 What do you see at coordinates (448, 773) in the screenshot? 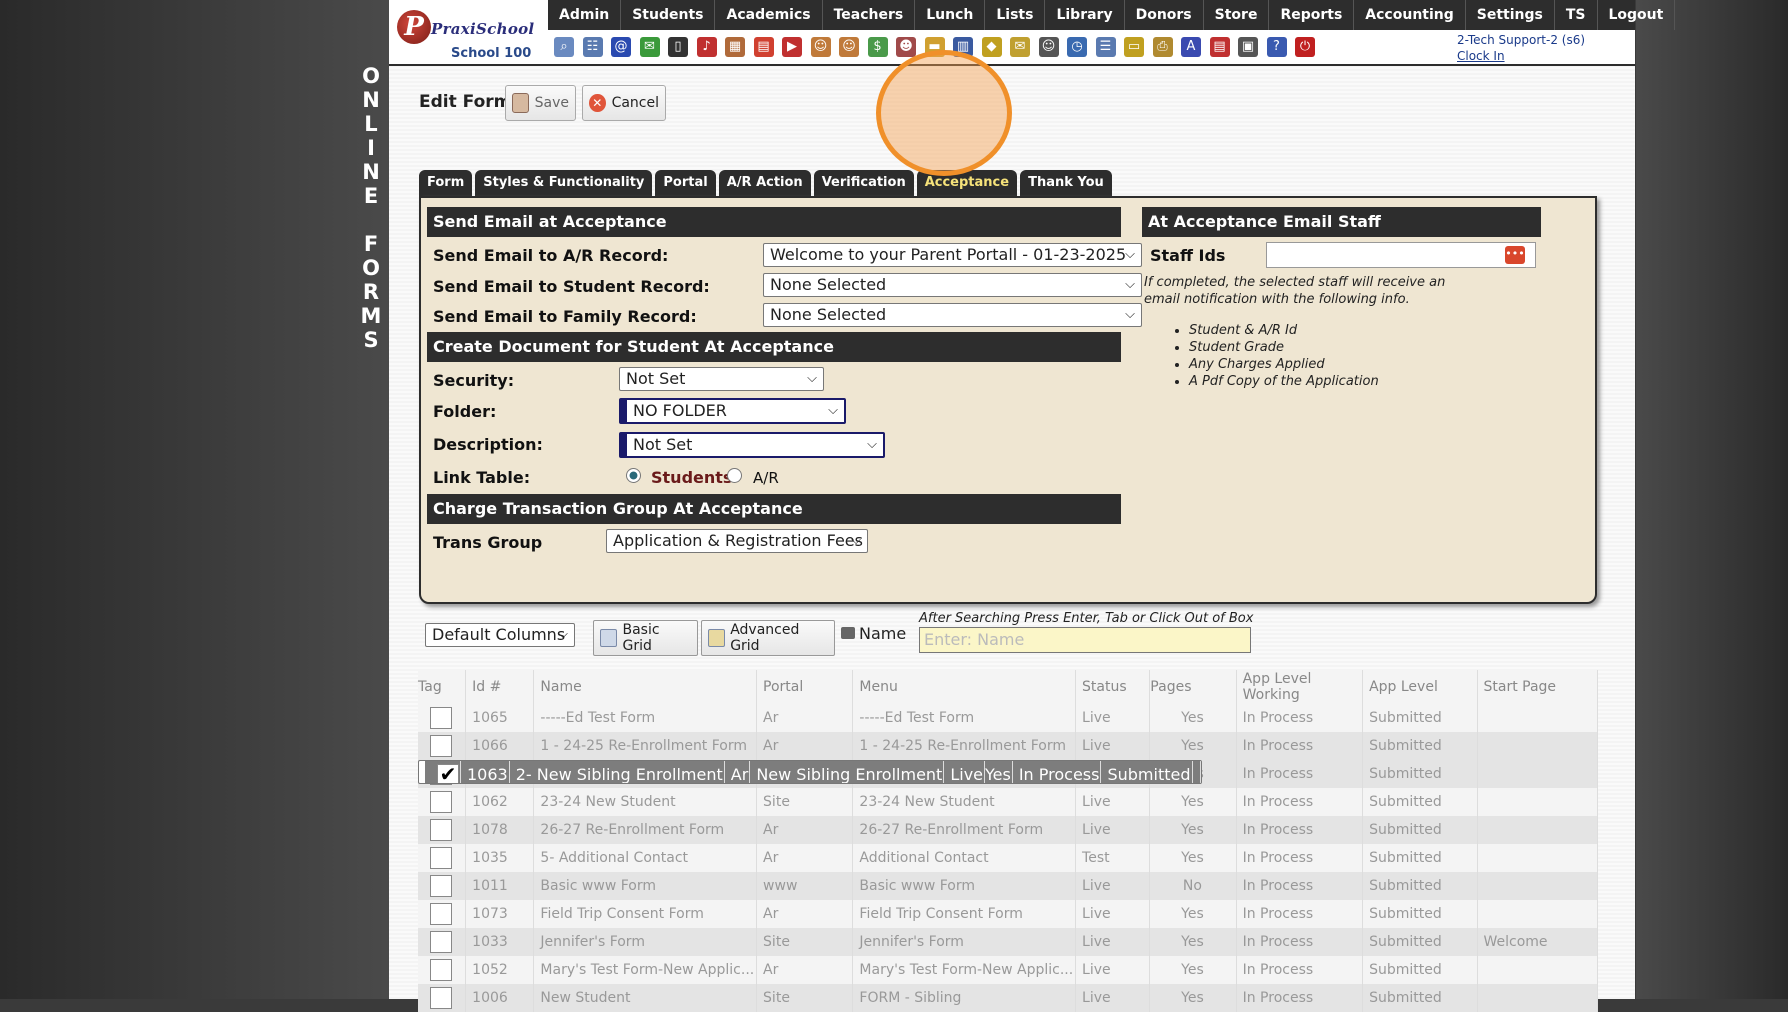
I see `row-checkbox: ✔` at bounding box center [448, 773].